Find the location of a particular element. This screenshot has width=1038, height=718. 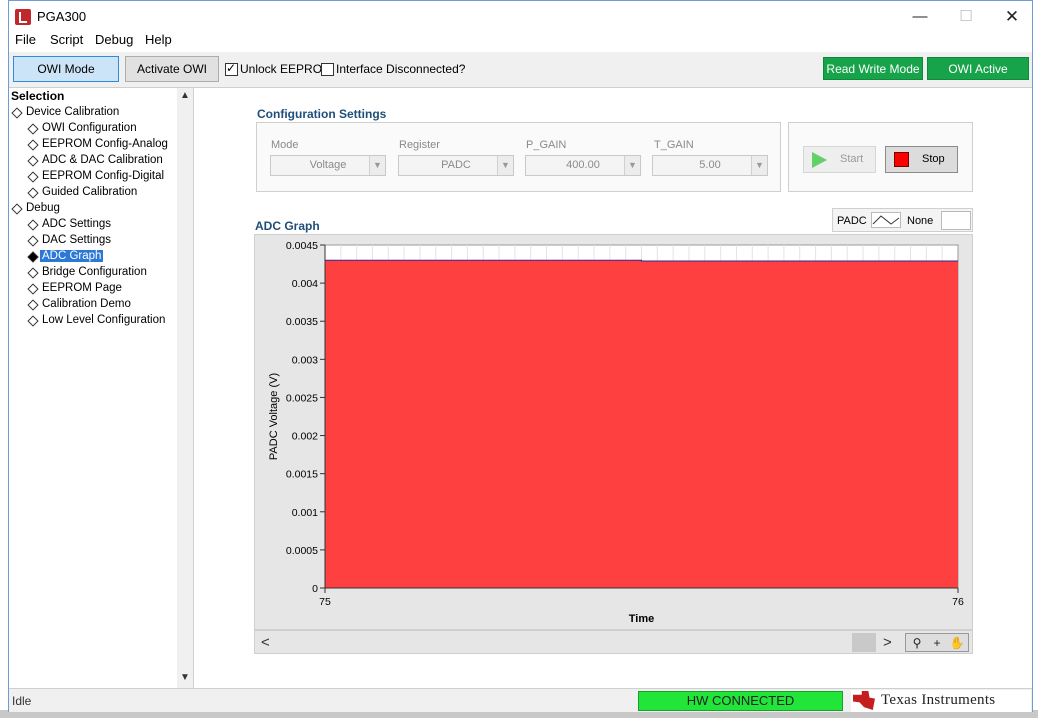

t-gain-value: 5.00 is located at coordinates (710, 165).